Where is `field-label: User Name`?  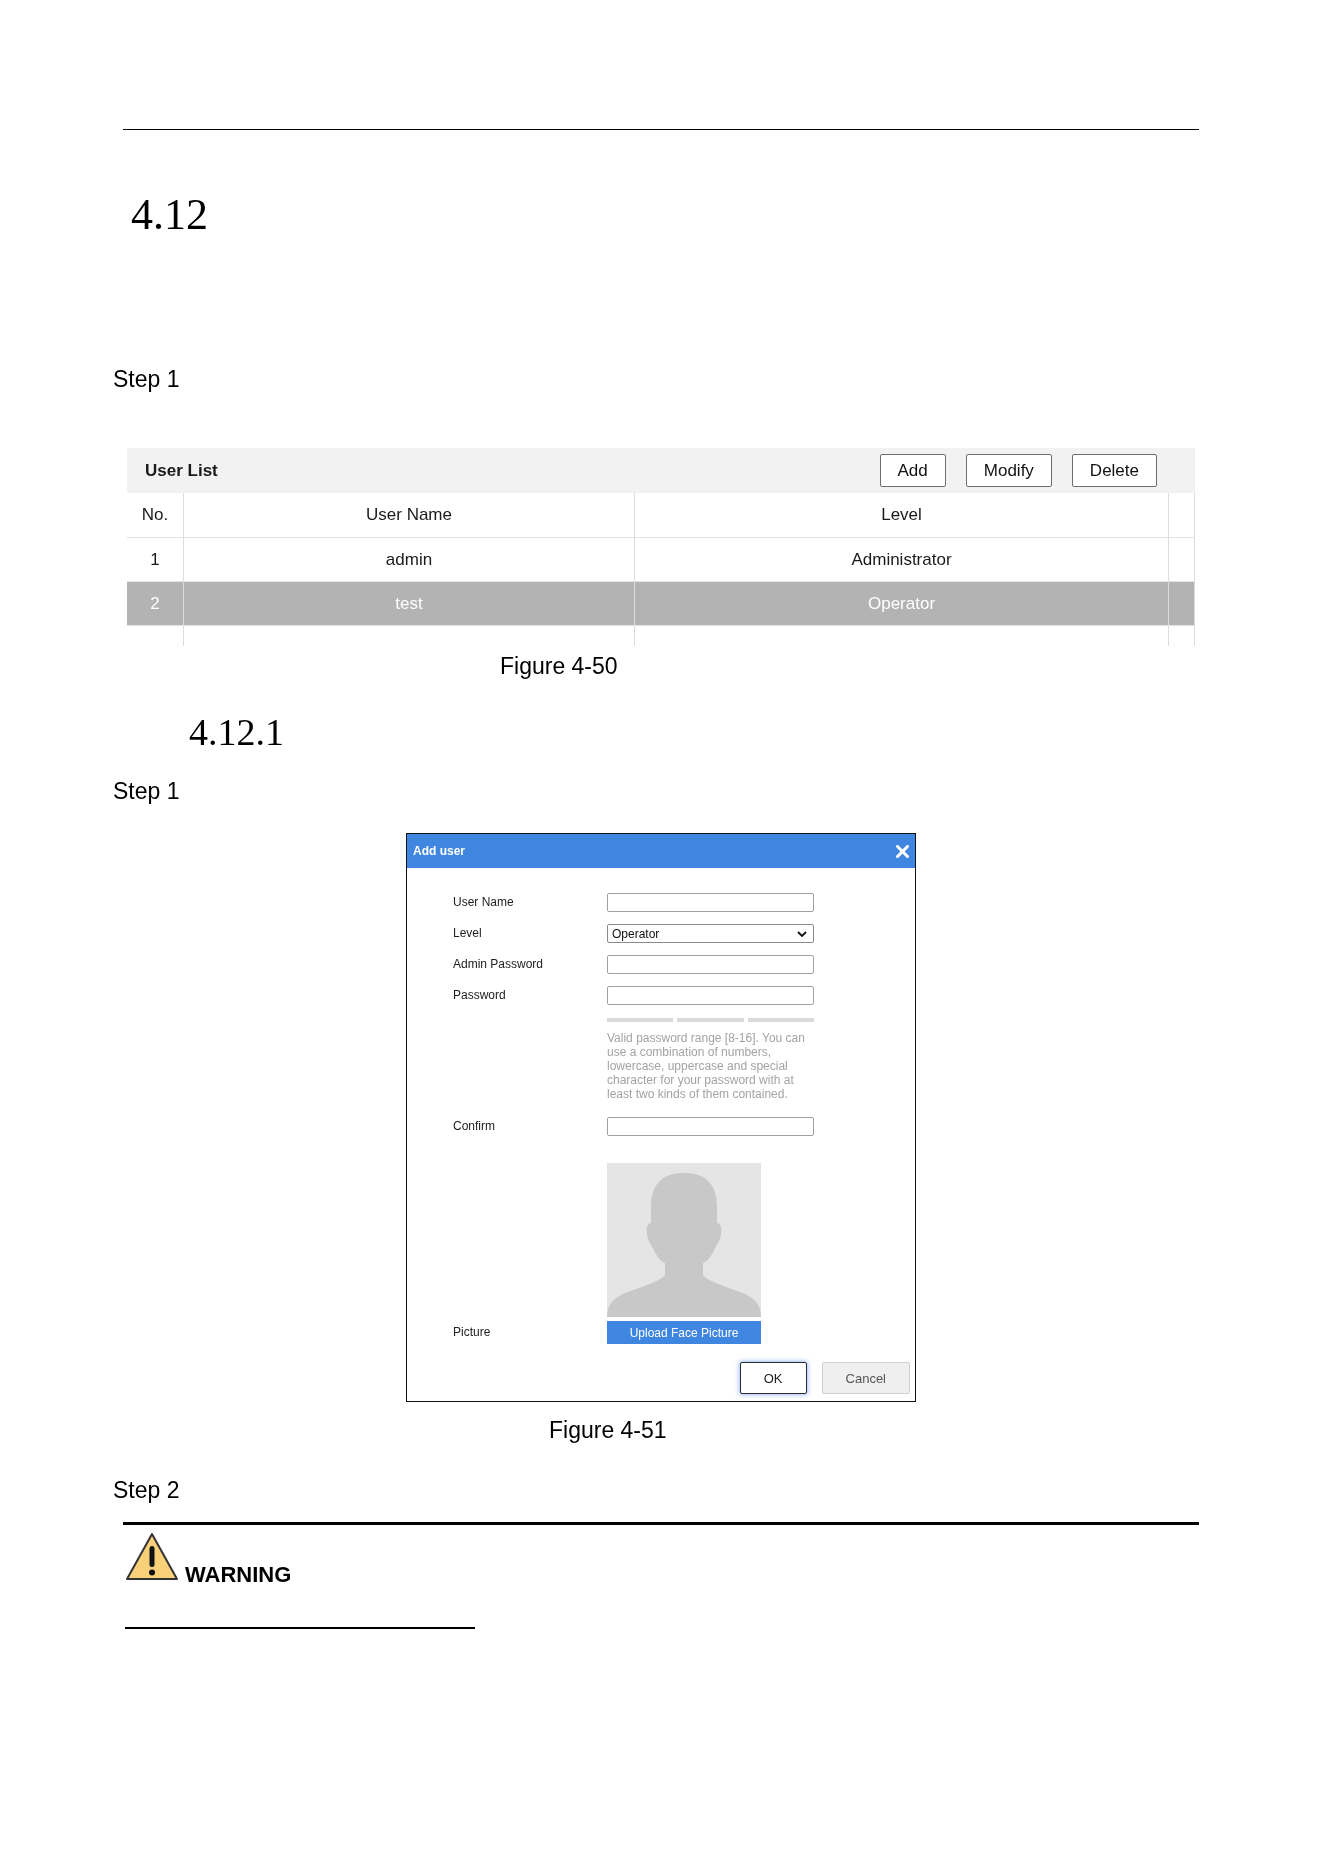 field-label: User Name is located at coordinates (483, 902).